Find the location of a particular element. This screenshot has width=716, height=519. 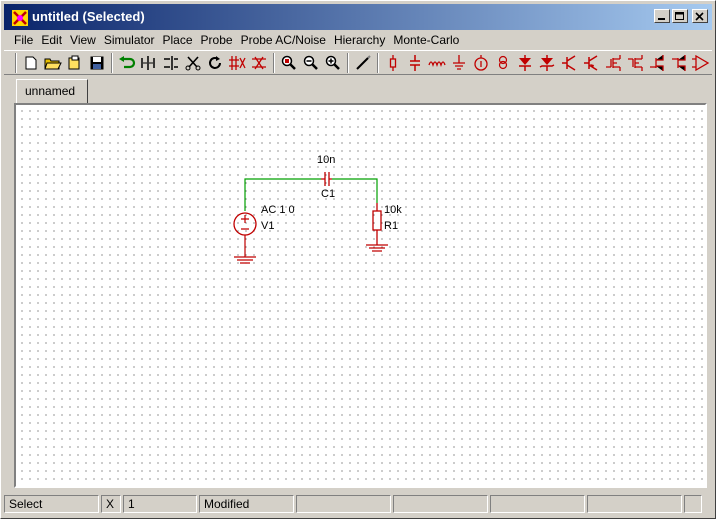

zener-button is located at coordinates (547, 63).